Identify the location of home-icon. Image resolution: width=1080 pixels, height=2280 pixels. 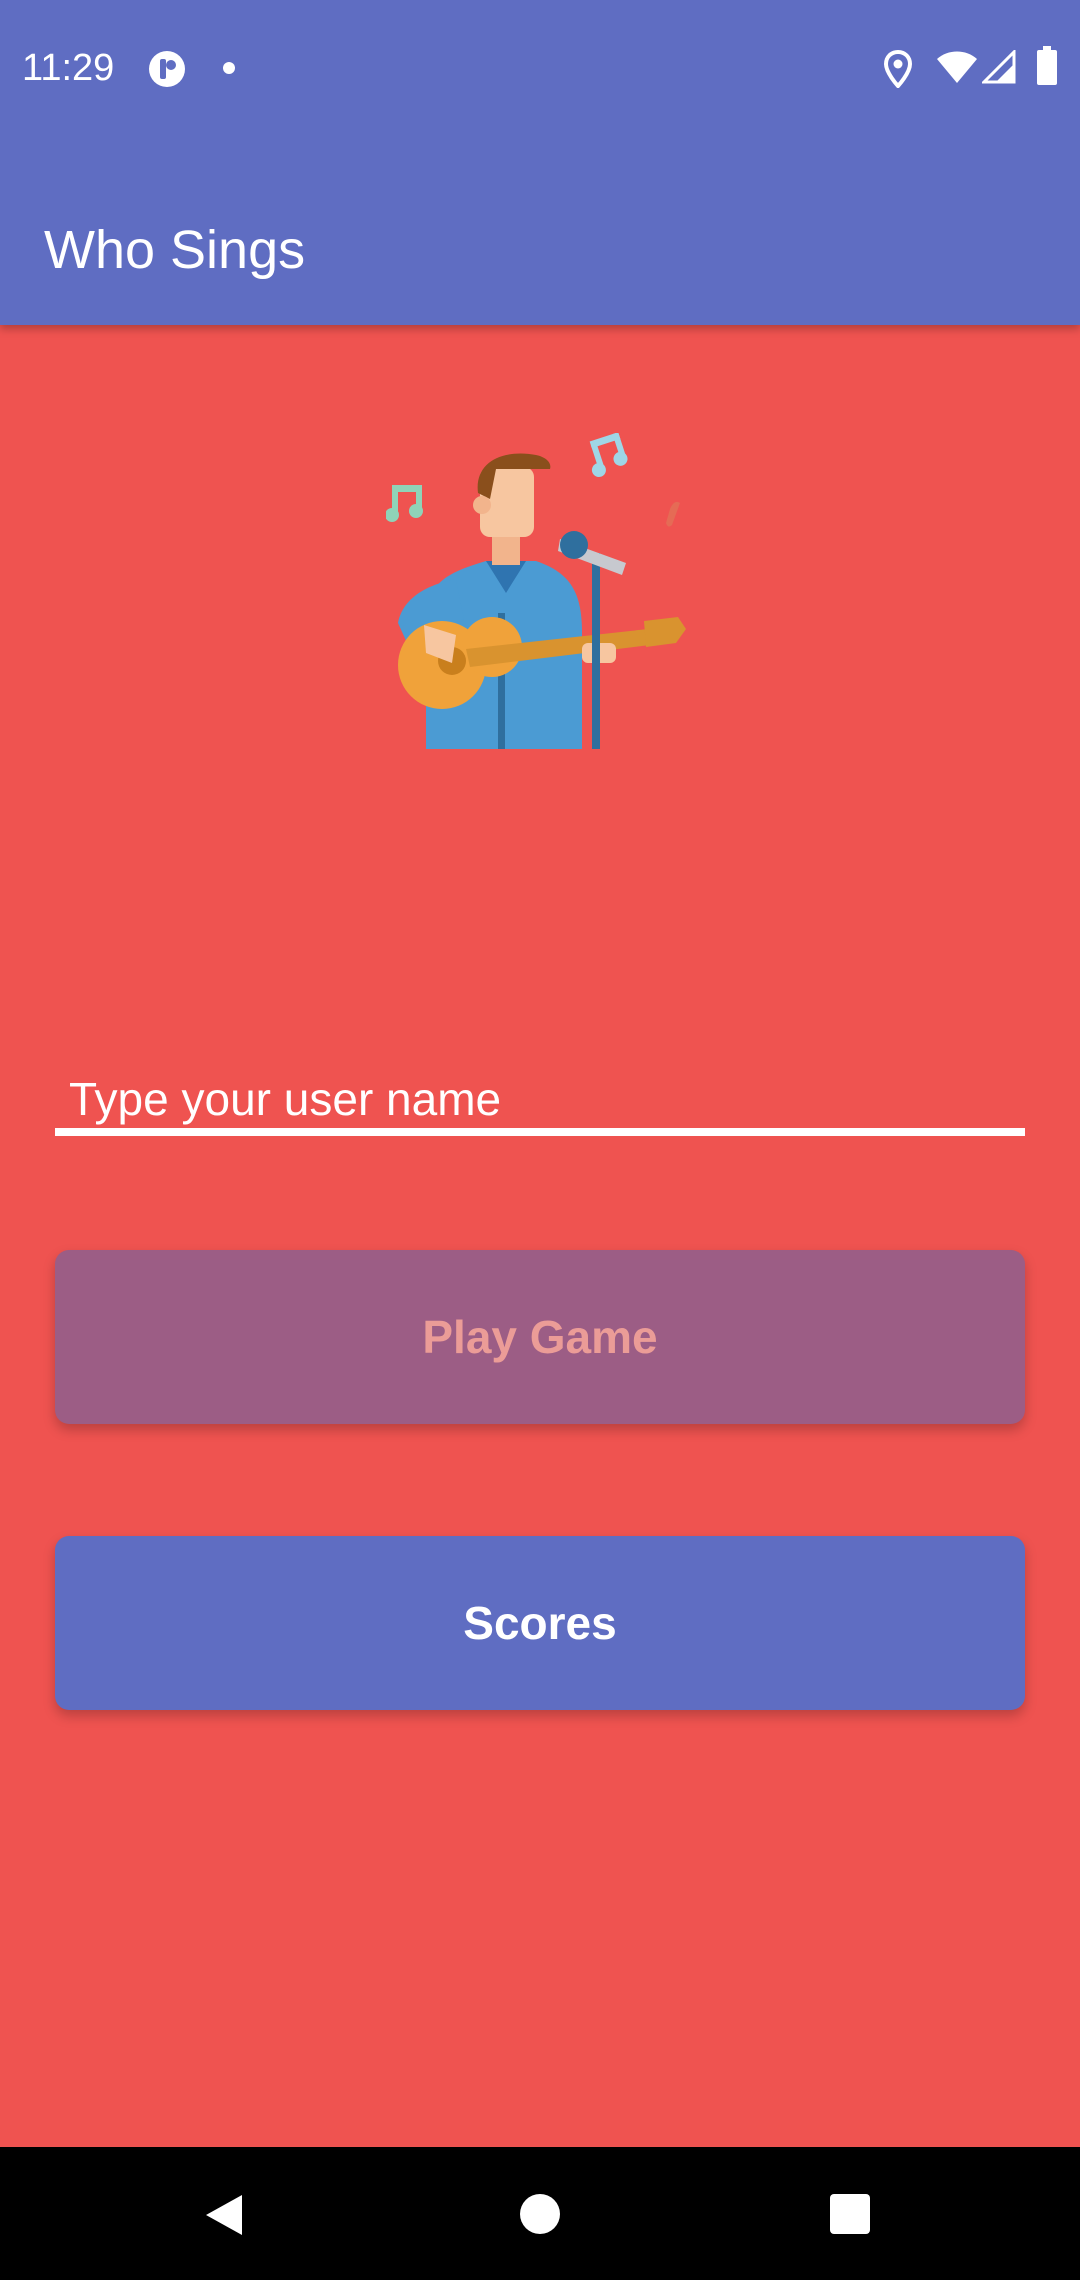
(540, 2216).